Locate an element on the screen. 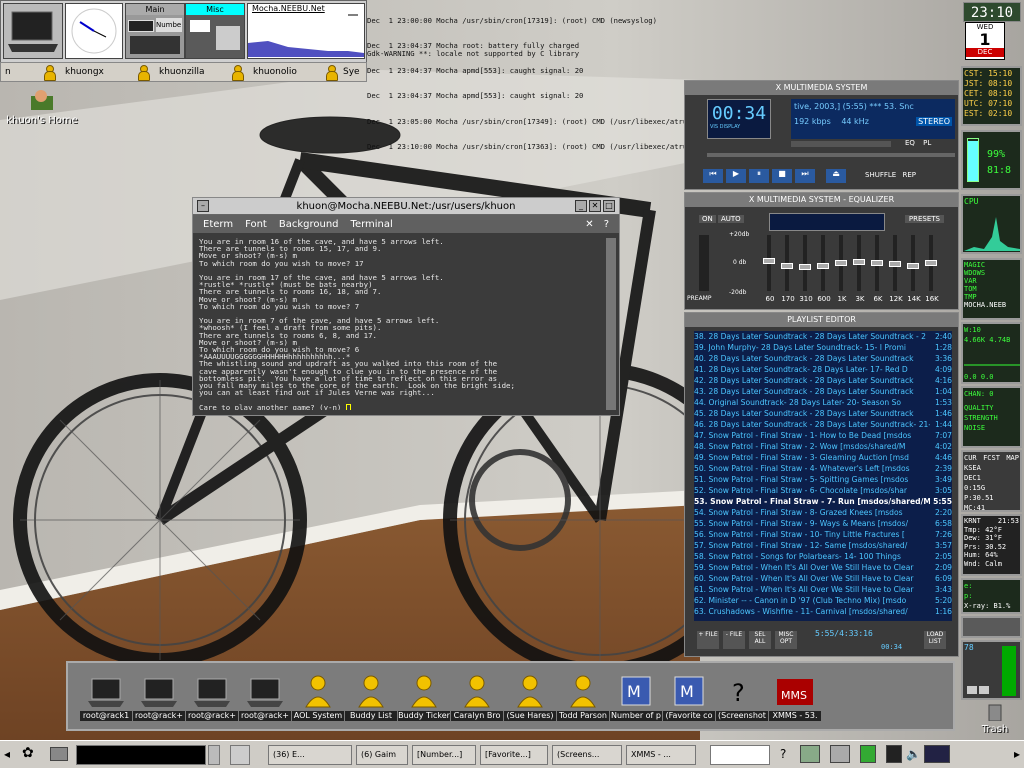 Image resolution: width=1024 pixels, height=768 pixels. launcher-button: (Sue Hares) is located at coordinates (530, 701).